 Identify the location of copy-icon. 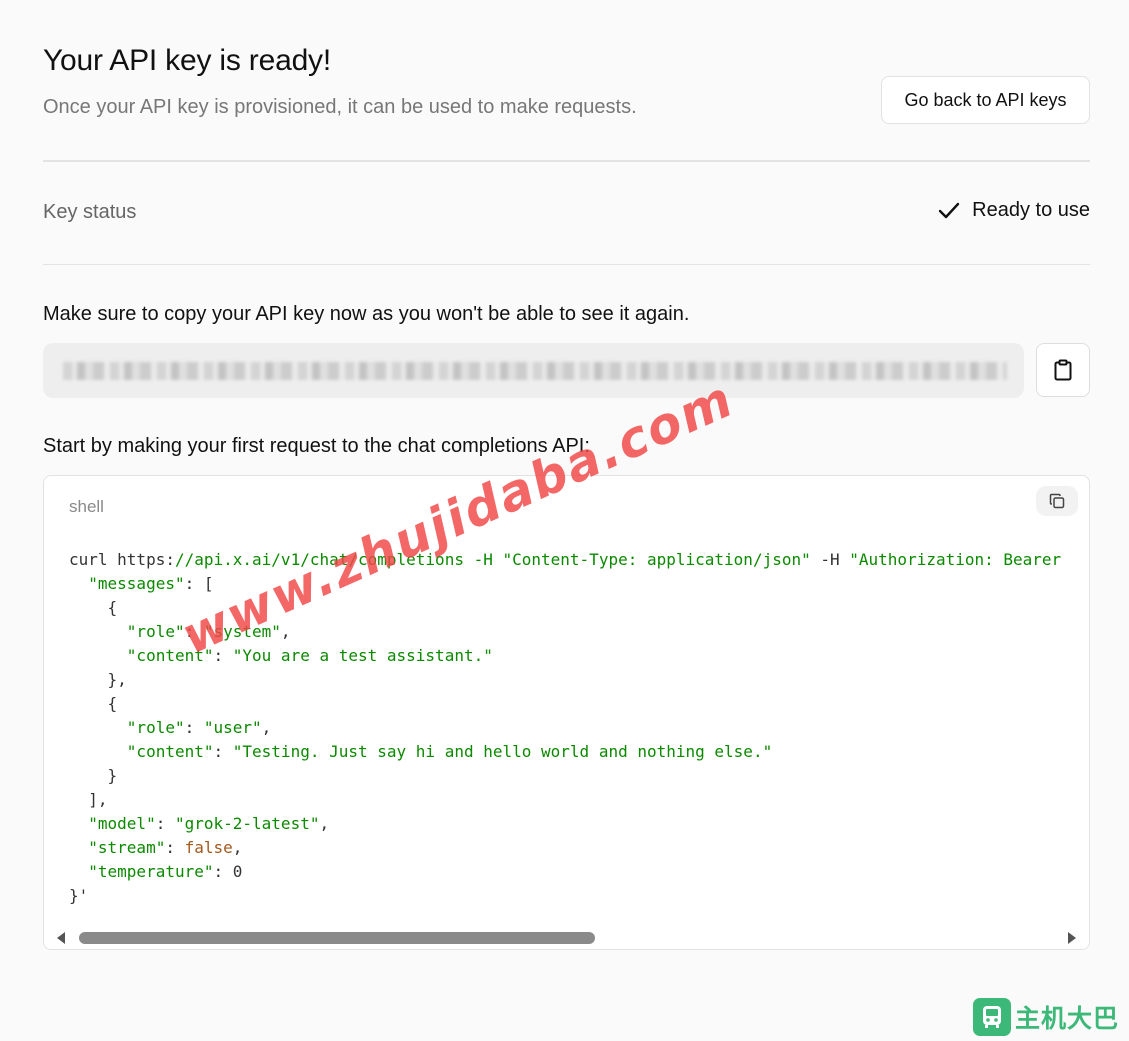
(1057, 501).